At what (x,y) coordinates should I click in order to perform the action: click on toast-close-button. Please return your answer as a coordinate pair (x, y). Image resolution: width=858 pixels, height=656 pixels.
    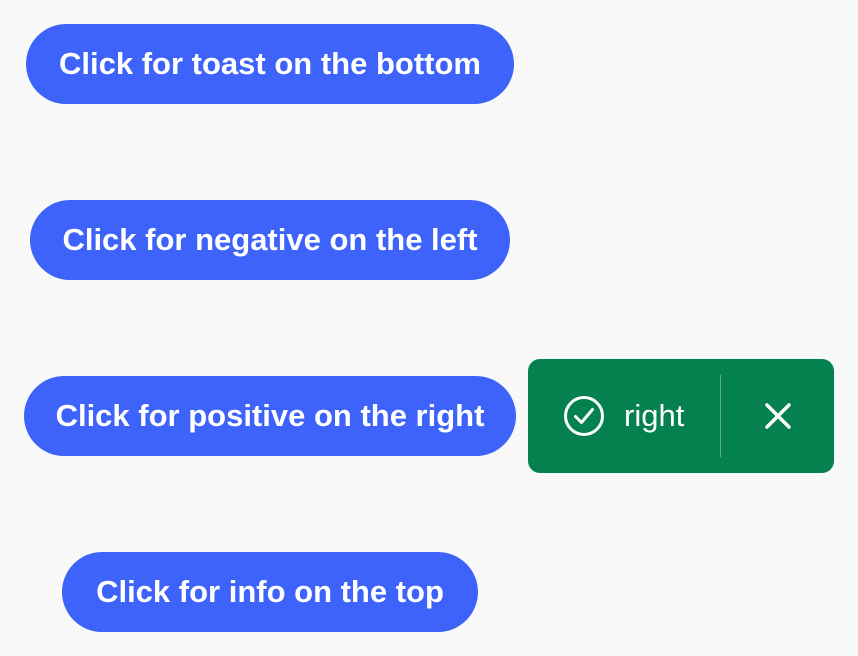
    Looking at the image, I should click on (778, 416).